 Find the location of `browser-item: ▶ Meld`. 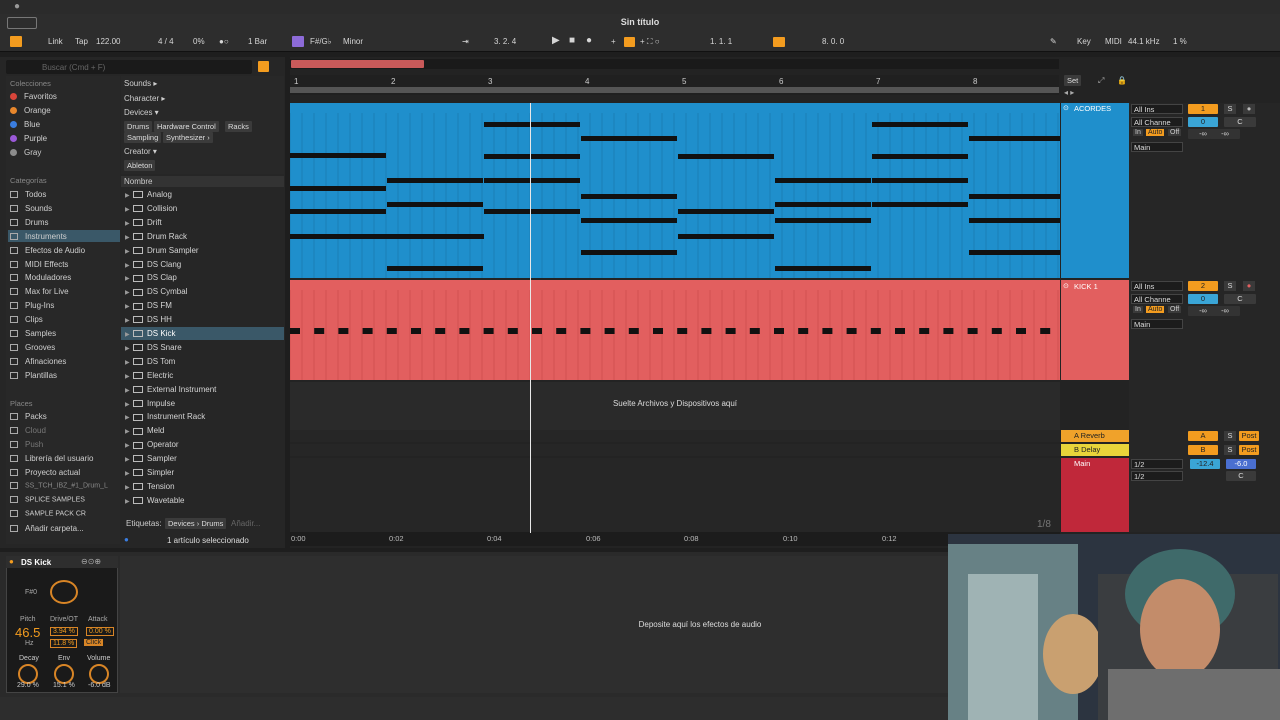

browser-item: ▶ Meld is located at coordinates (144, 430).